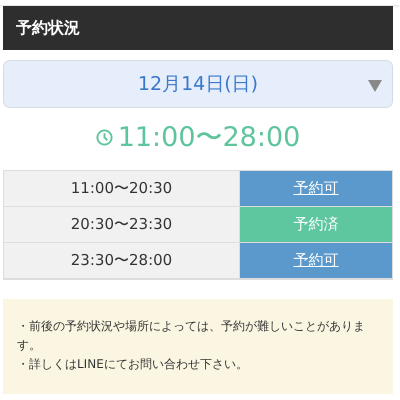 The image size is (400, 400). I want to click on caret-icon, so click(375, 86).